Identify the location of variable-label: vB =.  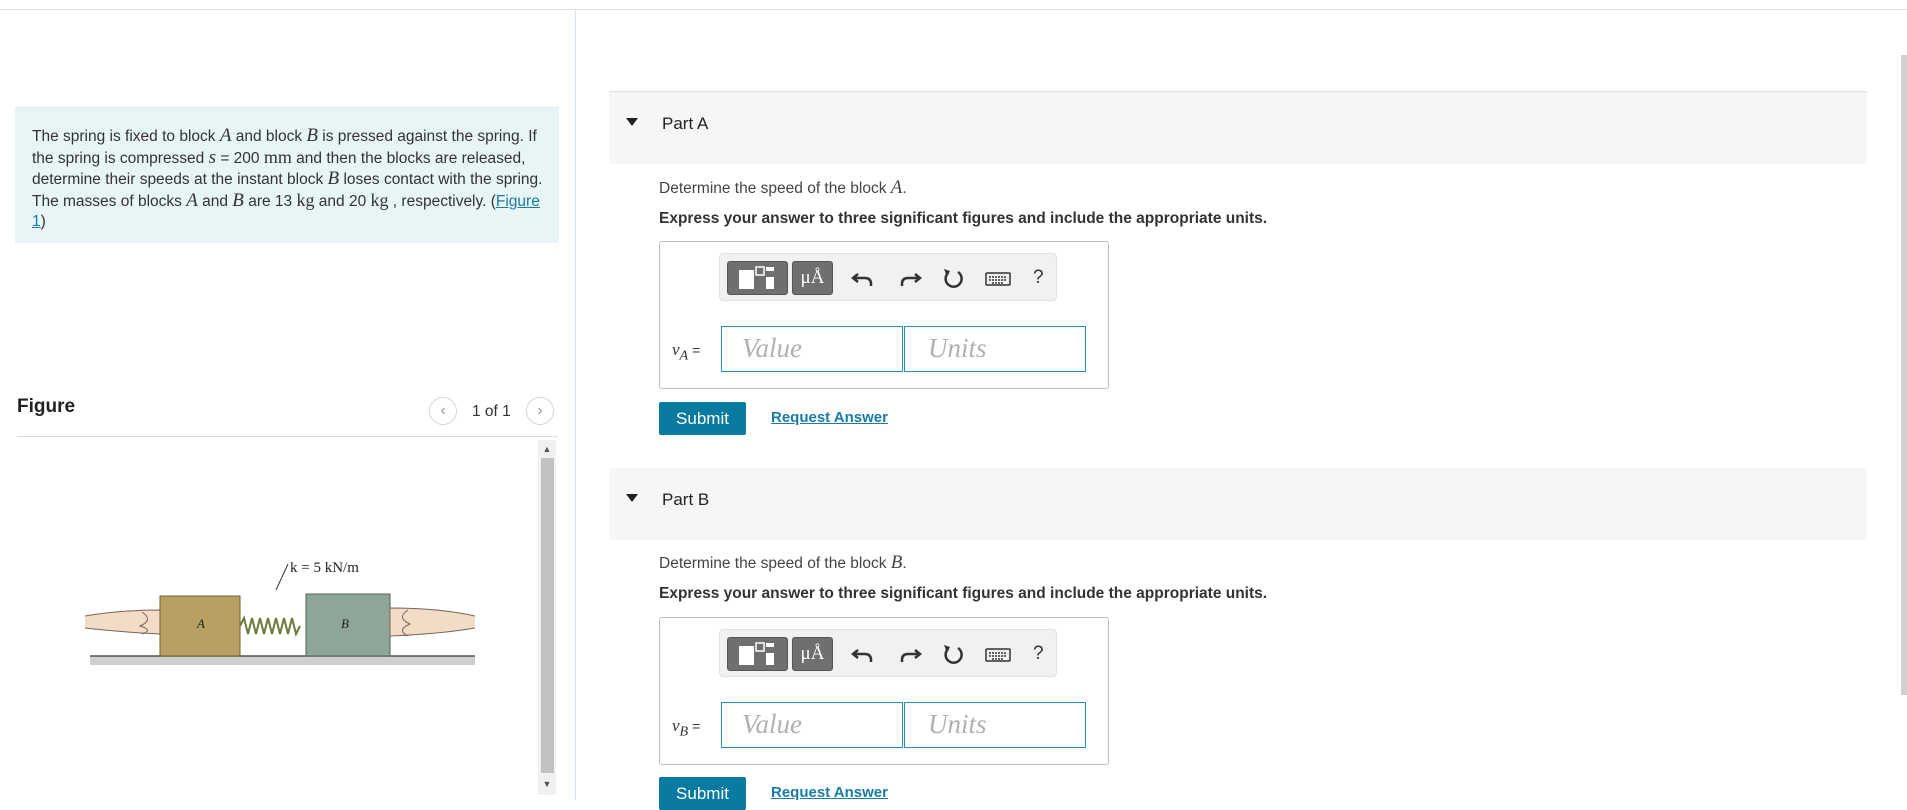
(686, 728).